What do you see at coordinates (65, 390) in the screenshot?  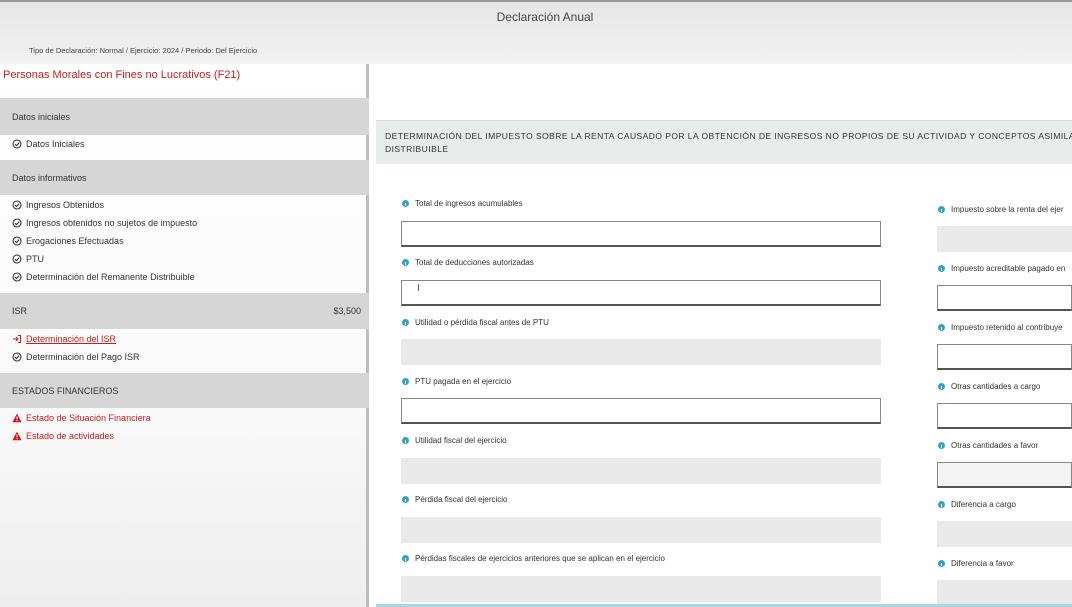 I see `section-label: ESTADOS FINANCIEROS` at bounding box center [65, 390].